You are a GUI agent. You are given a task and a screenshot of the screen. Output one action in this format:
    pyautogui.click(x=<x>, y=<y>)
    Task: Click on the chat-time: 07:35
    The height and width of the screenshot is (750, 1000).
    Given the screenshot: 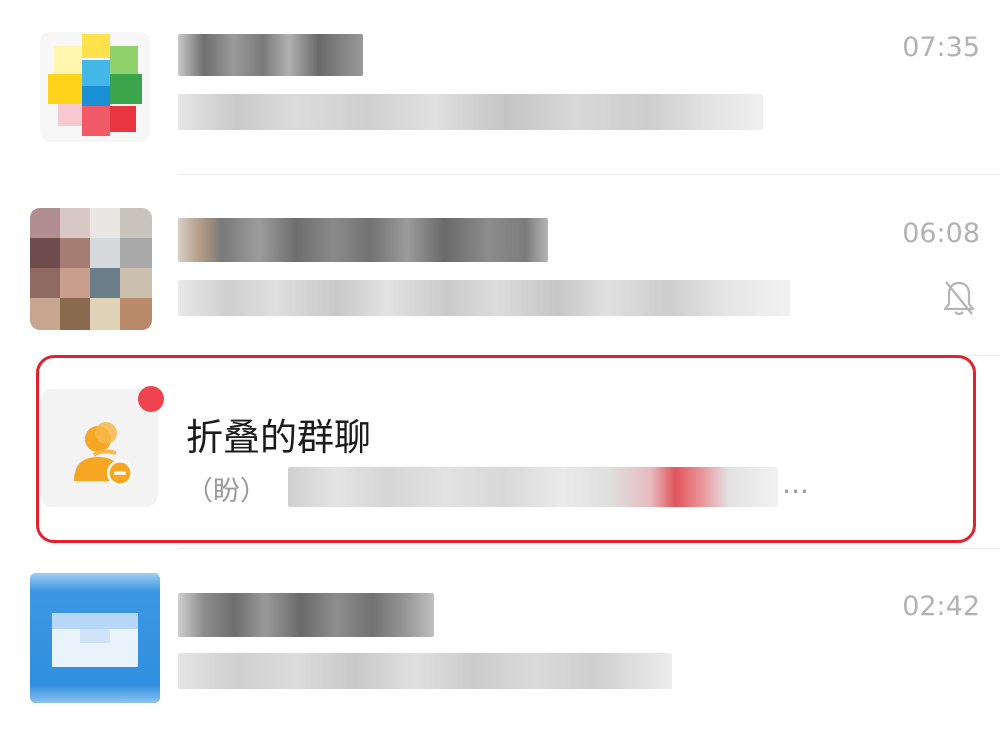 What is the action you would take?
    pyautogui.click(x=941, y=47)
    